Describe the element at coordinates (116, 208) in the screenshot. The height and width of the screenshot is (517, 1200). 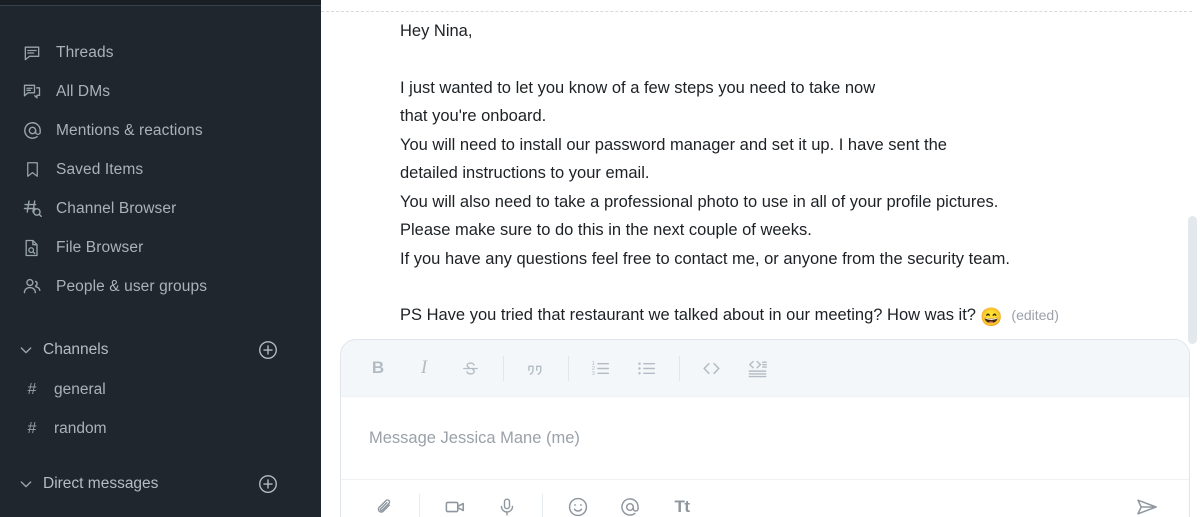
I see `sidebar-item-label: Channel Browser` at that location.